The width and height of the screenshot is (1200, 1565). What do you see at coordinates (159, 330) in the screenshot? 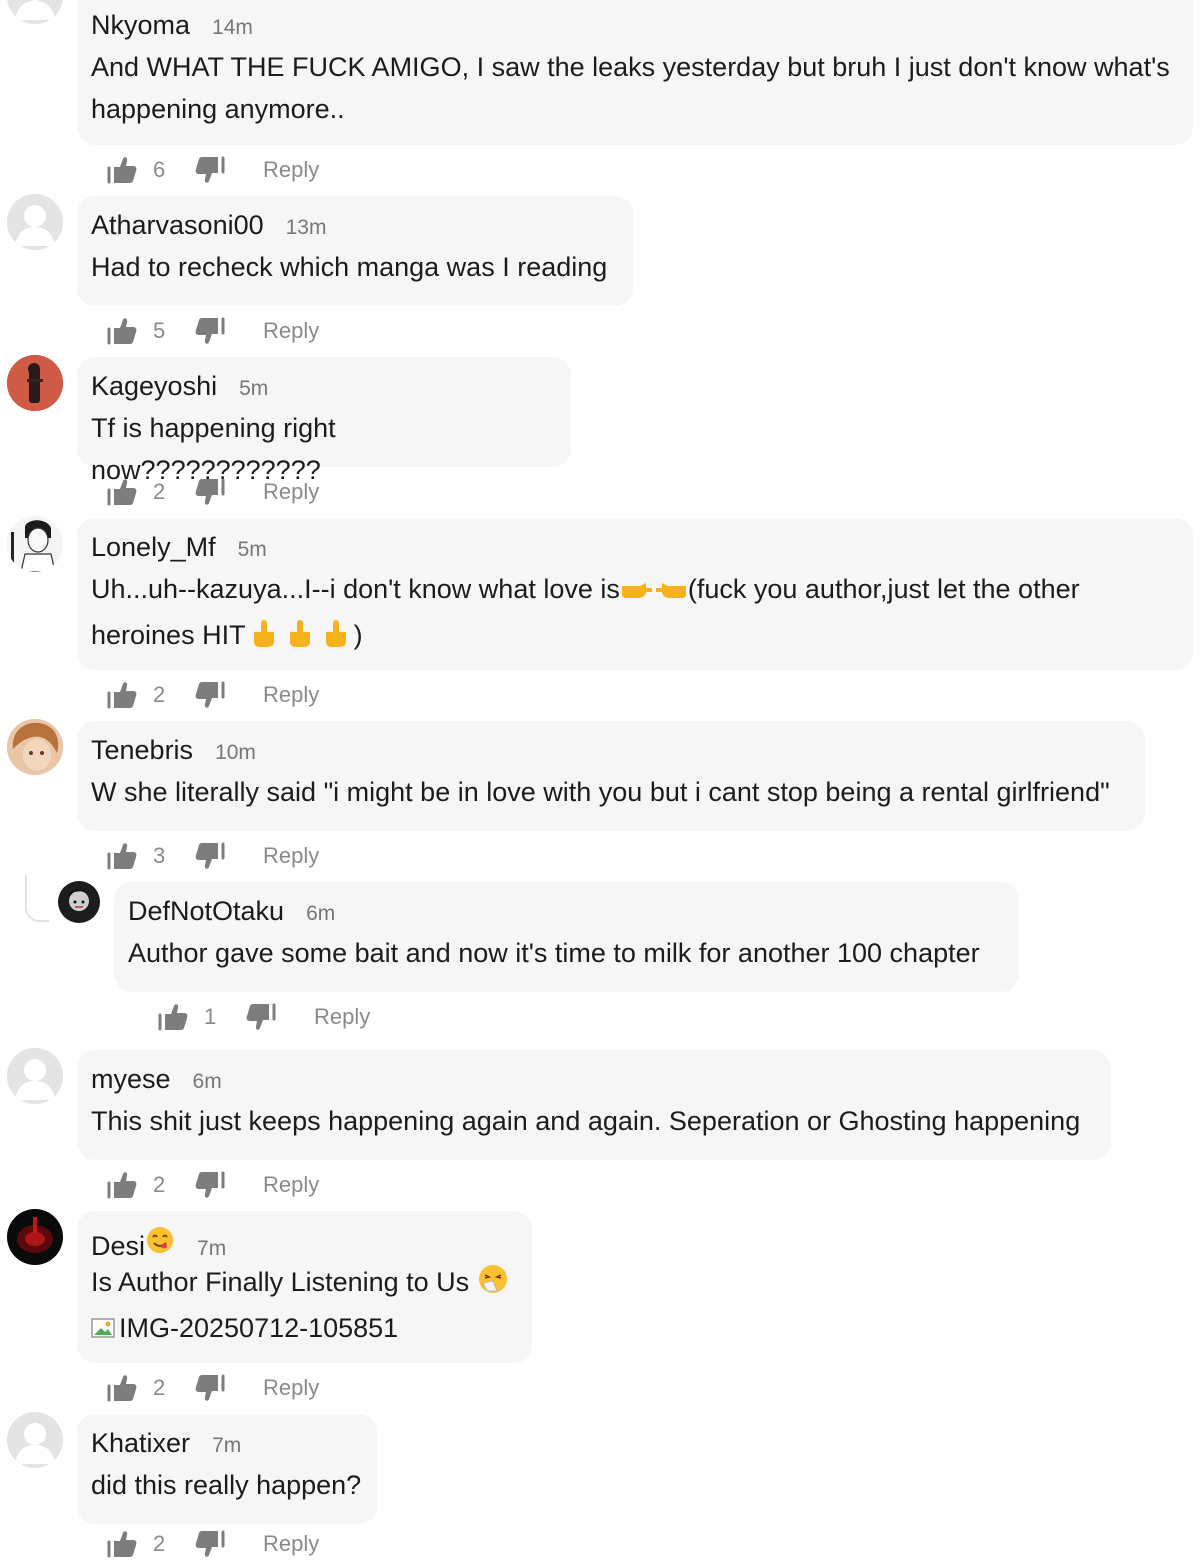
I see `like-count: 5` at bounding box center [159, 330].